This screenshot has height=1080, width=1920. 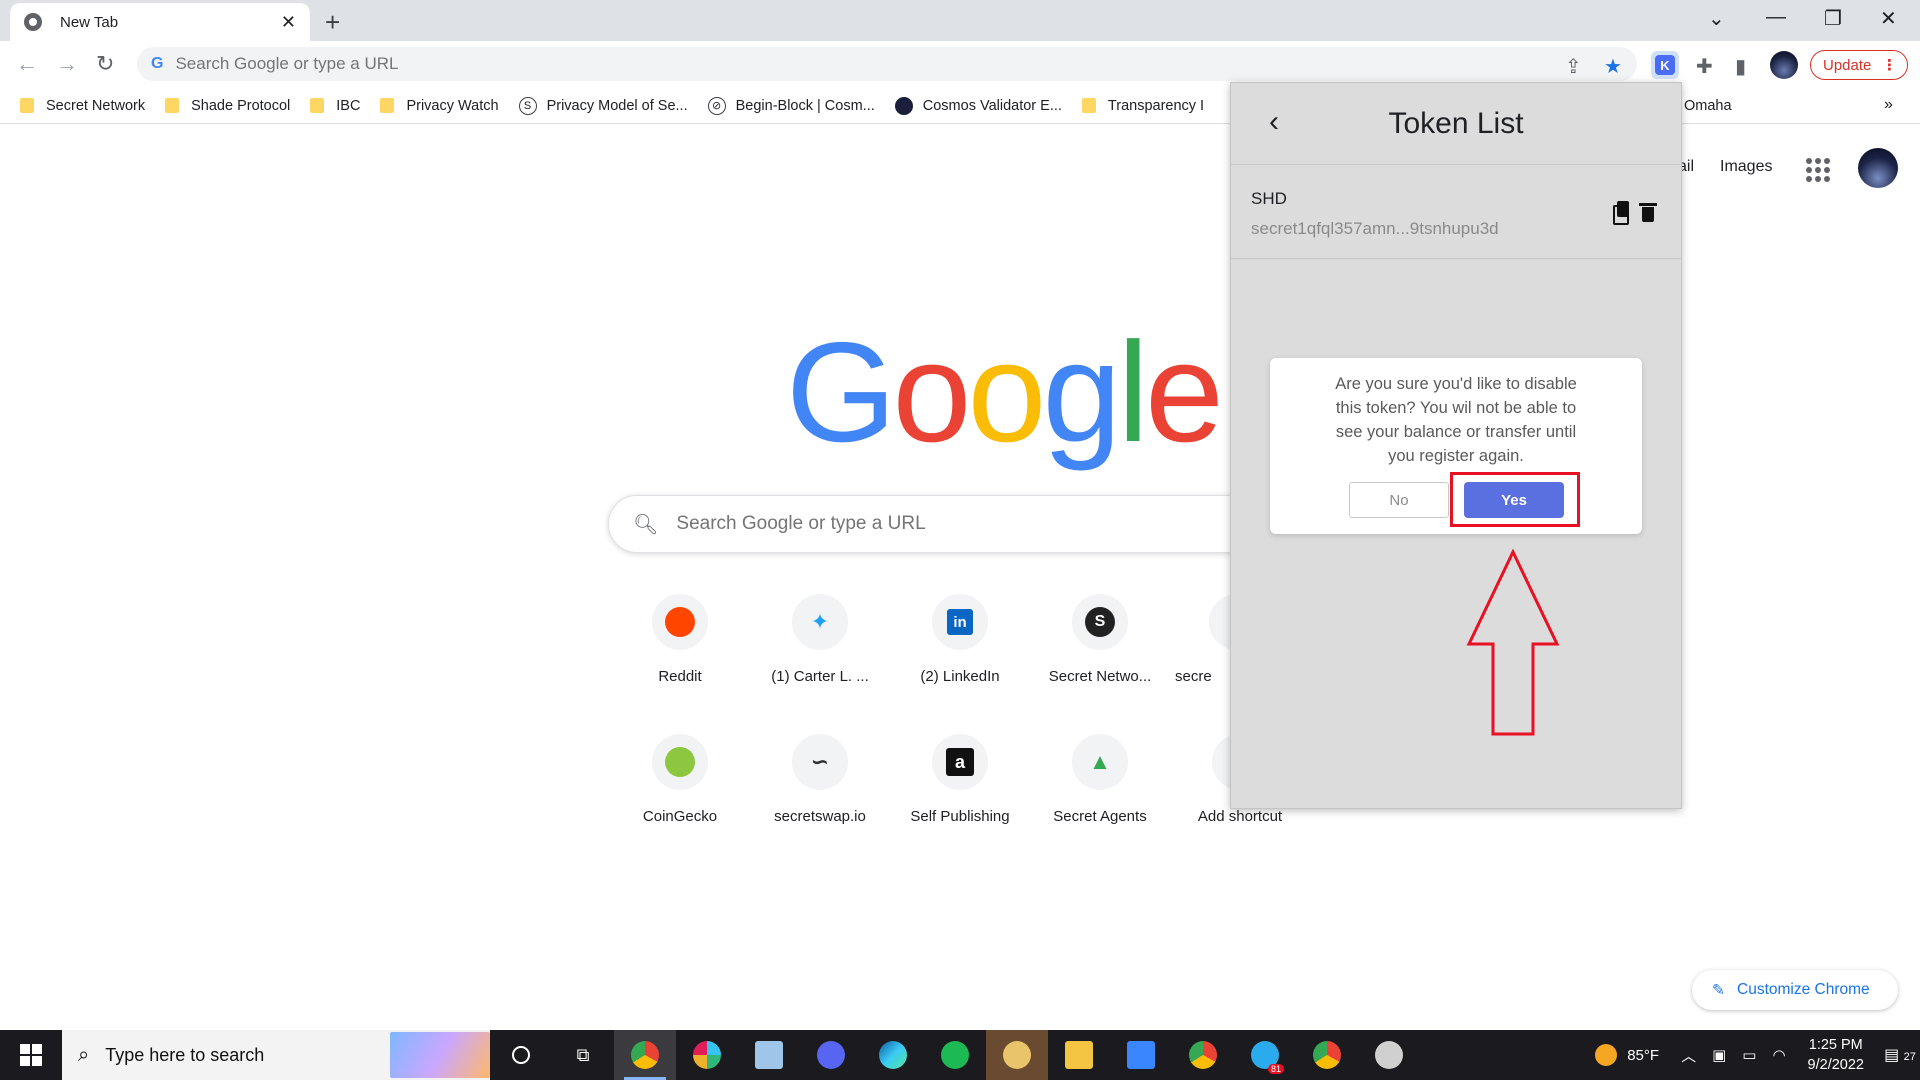 I want to click on bookmark-item-omaha: Omaha, so click(x=1708, y=106).